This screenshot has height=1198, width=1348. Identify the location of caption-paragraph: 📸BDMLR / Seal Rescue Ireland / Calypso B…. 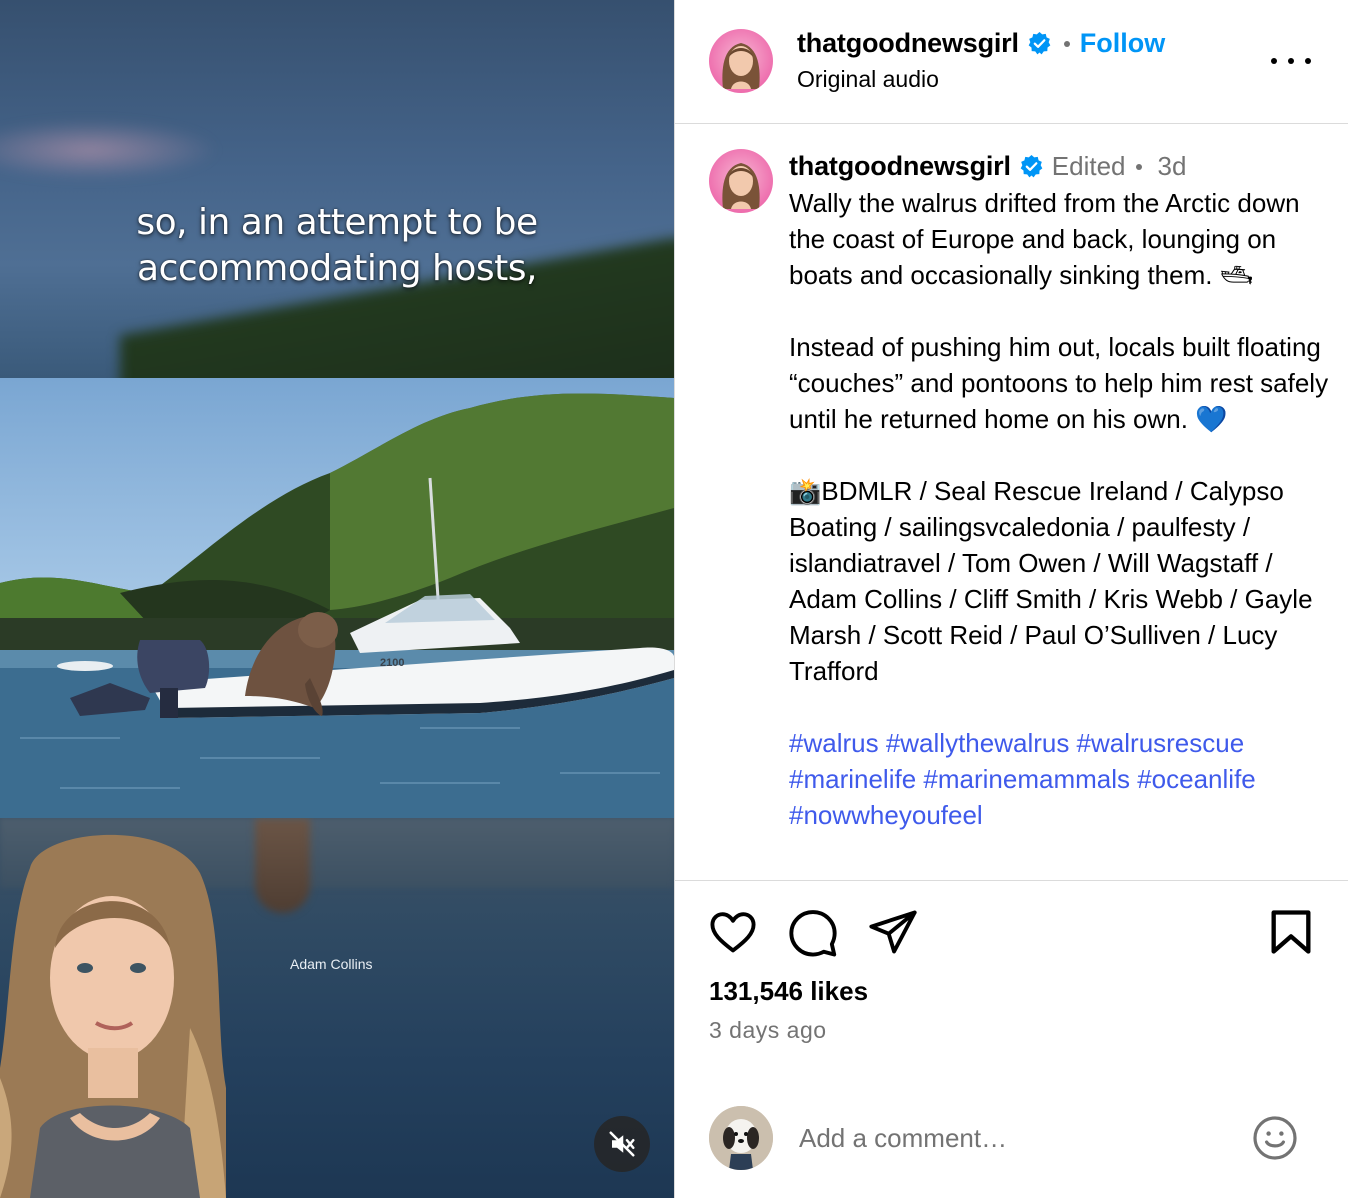
(1051, 581).